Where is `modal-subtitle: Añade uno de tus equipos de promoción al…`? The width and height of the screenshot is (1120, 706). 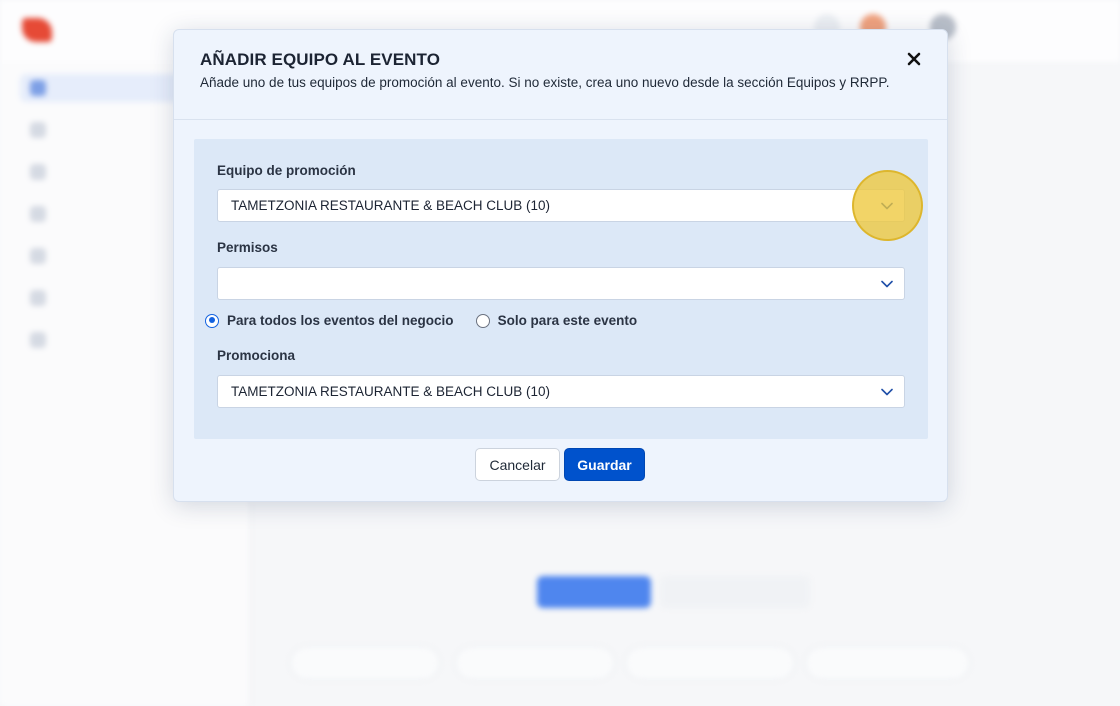
modal-subtitle: Añade uno de tus equipos de promoción al… is located at coordinates (545, 82).